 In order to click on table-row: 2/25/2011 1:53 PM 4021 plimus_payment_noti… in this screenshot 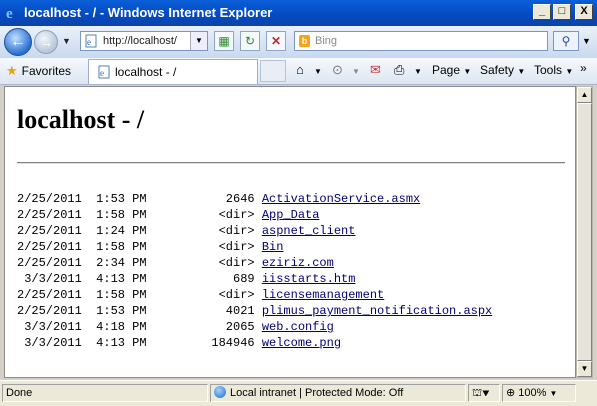, I will do `click(254, 311)`.